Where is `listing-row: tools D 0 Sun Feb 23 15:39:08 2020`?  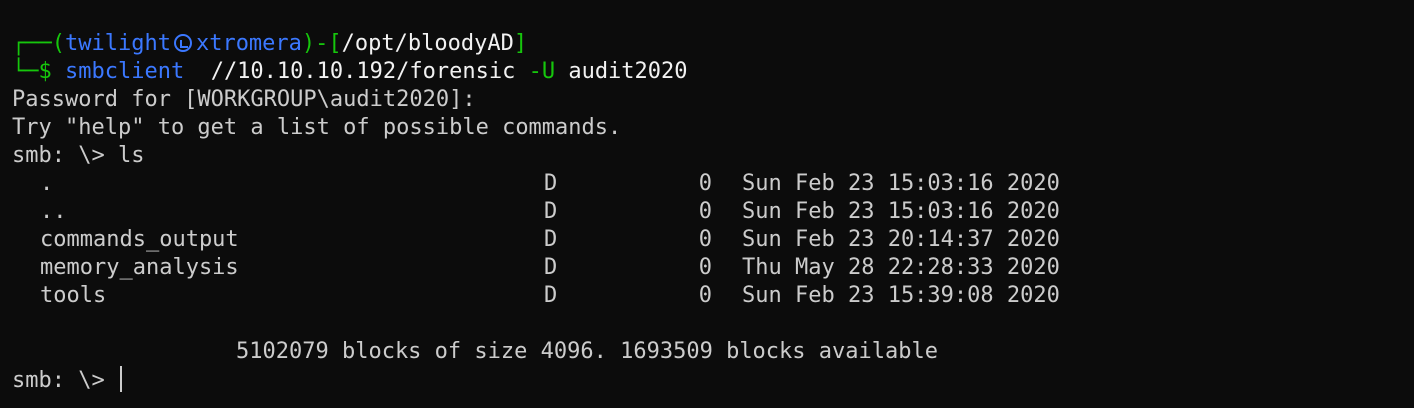
listing-row: tools D 0 Sun Feb 23 15:39:08 2020 is located at coordinates (713, 296).